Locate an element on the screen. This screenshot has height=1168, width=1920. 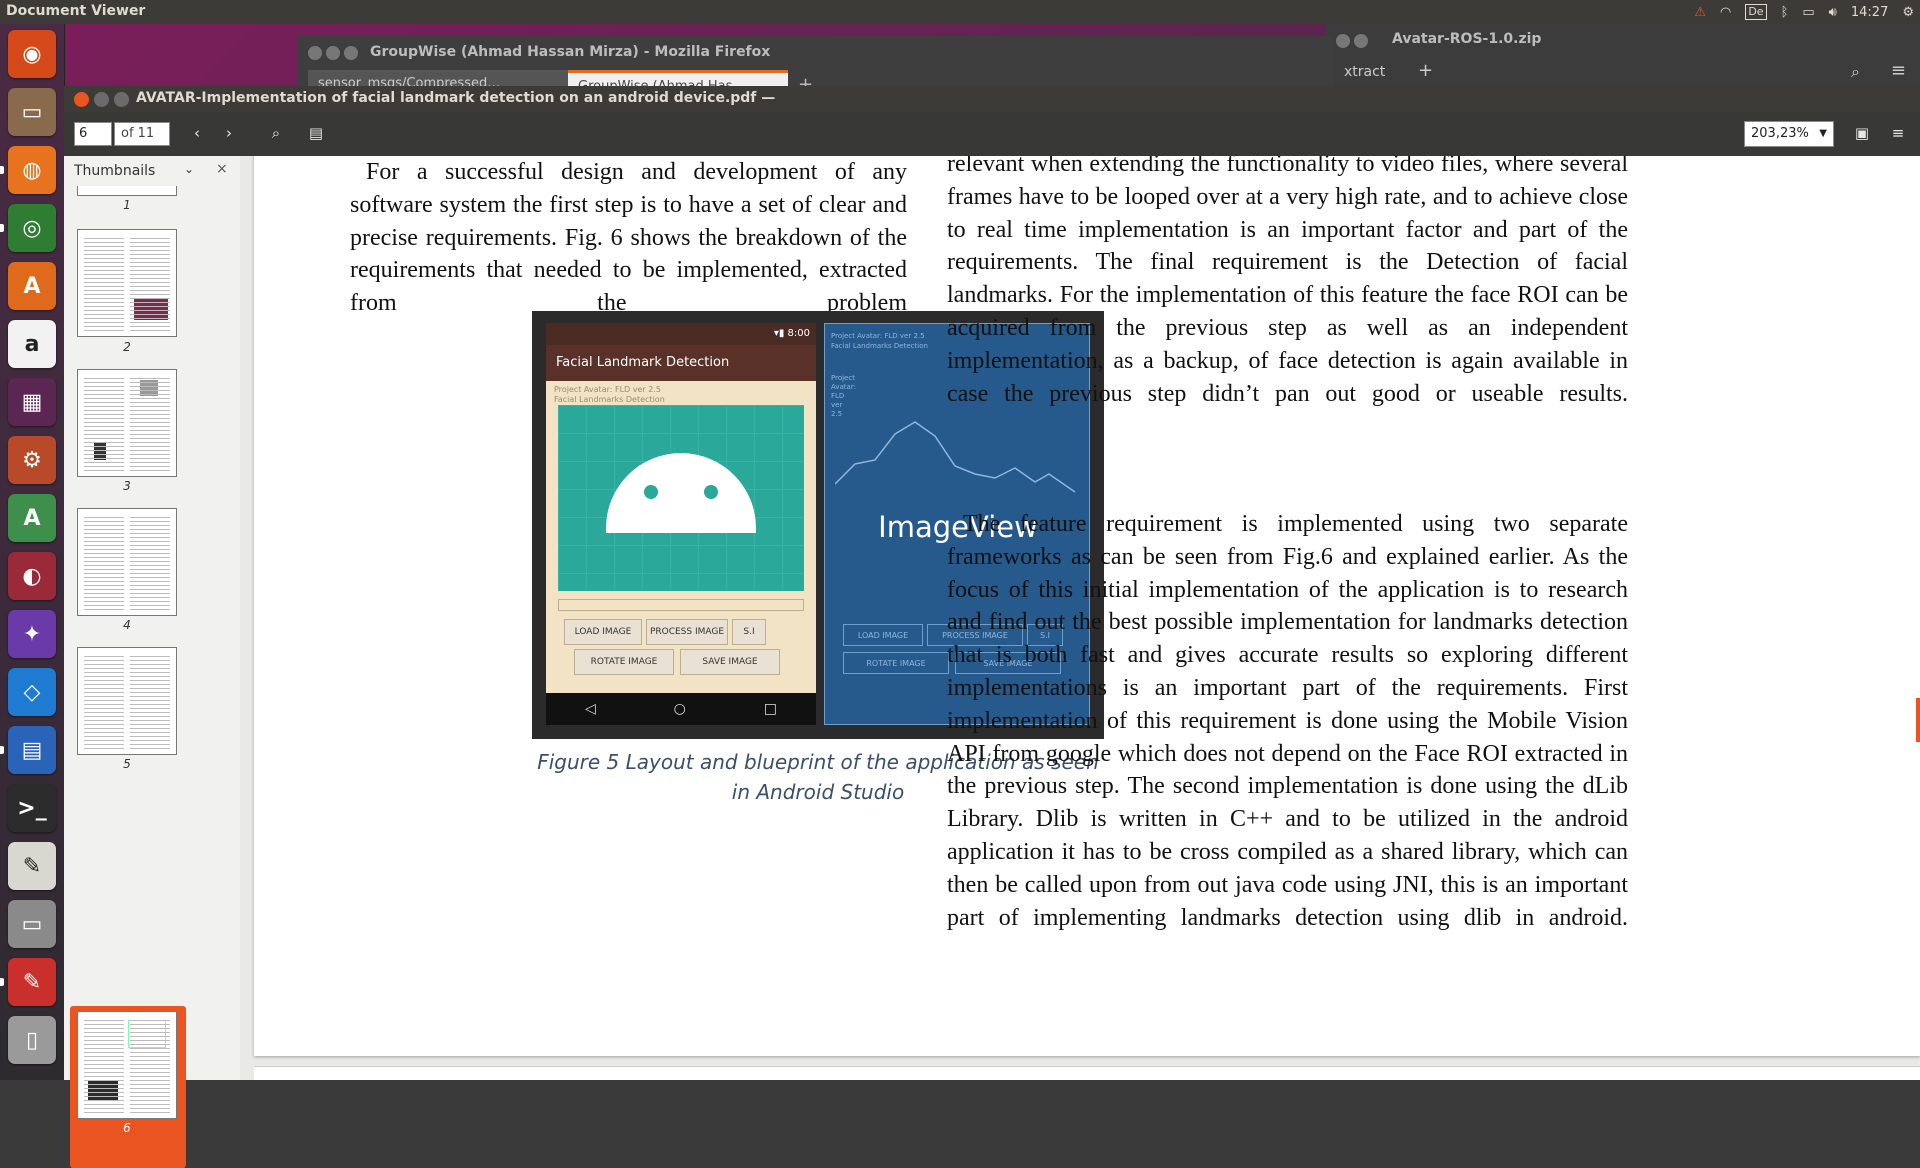
software-center-icon: A is located at coordinates (32, 286).